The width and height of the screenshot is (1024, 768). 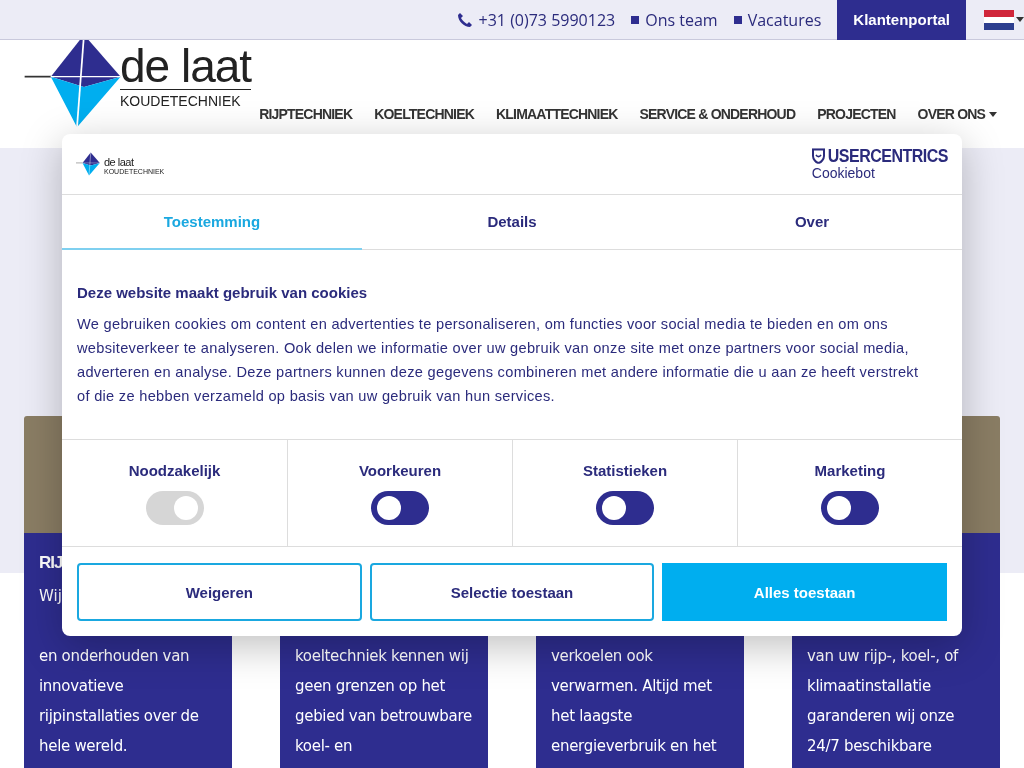 What do you see at coordinates (901, 20) in the screenshot?
I see `portal-button: Klantenportal` at bounding box center [901, 20].